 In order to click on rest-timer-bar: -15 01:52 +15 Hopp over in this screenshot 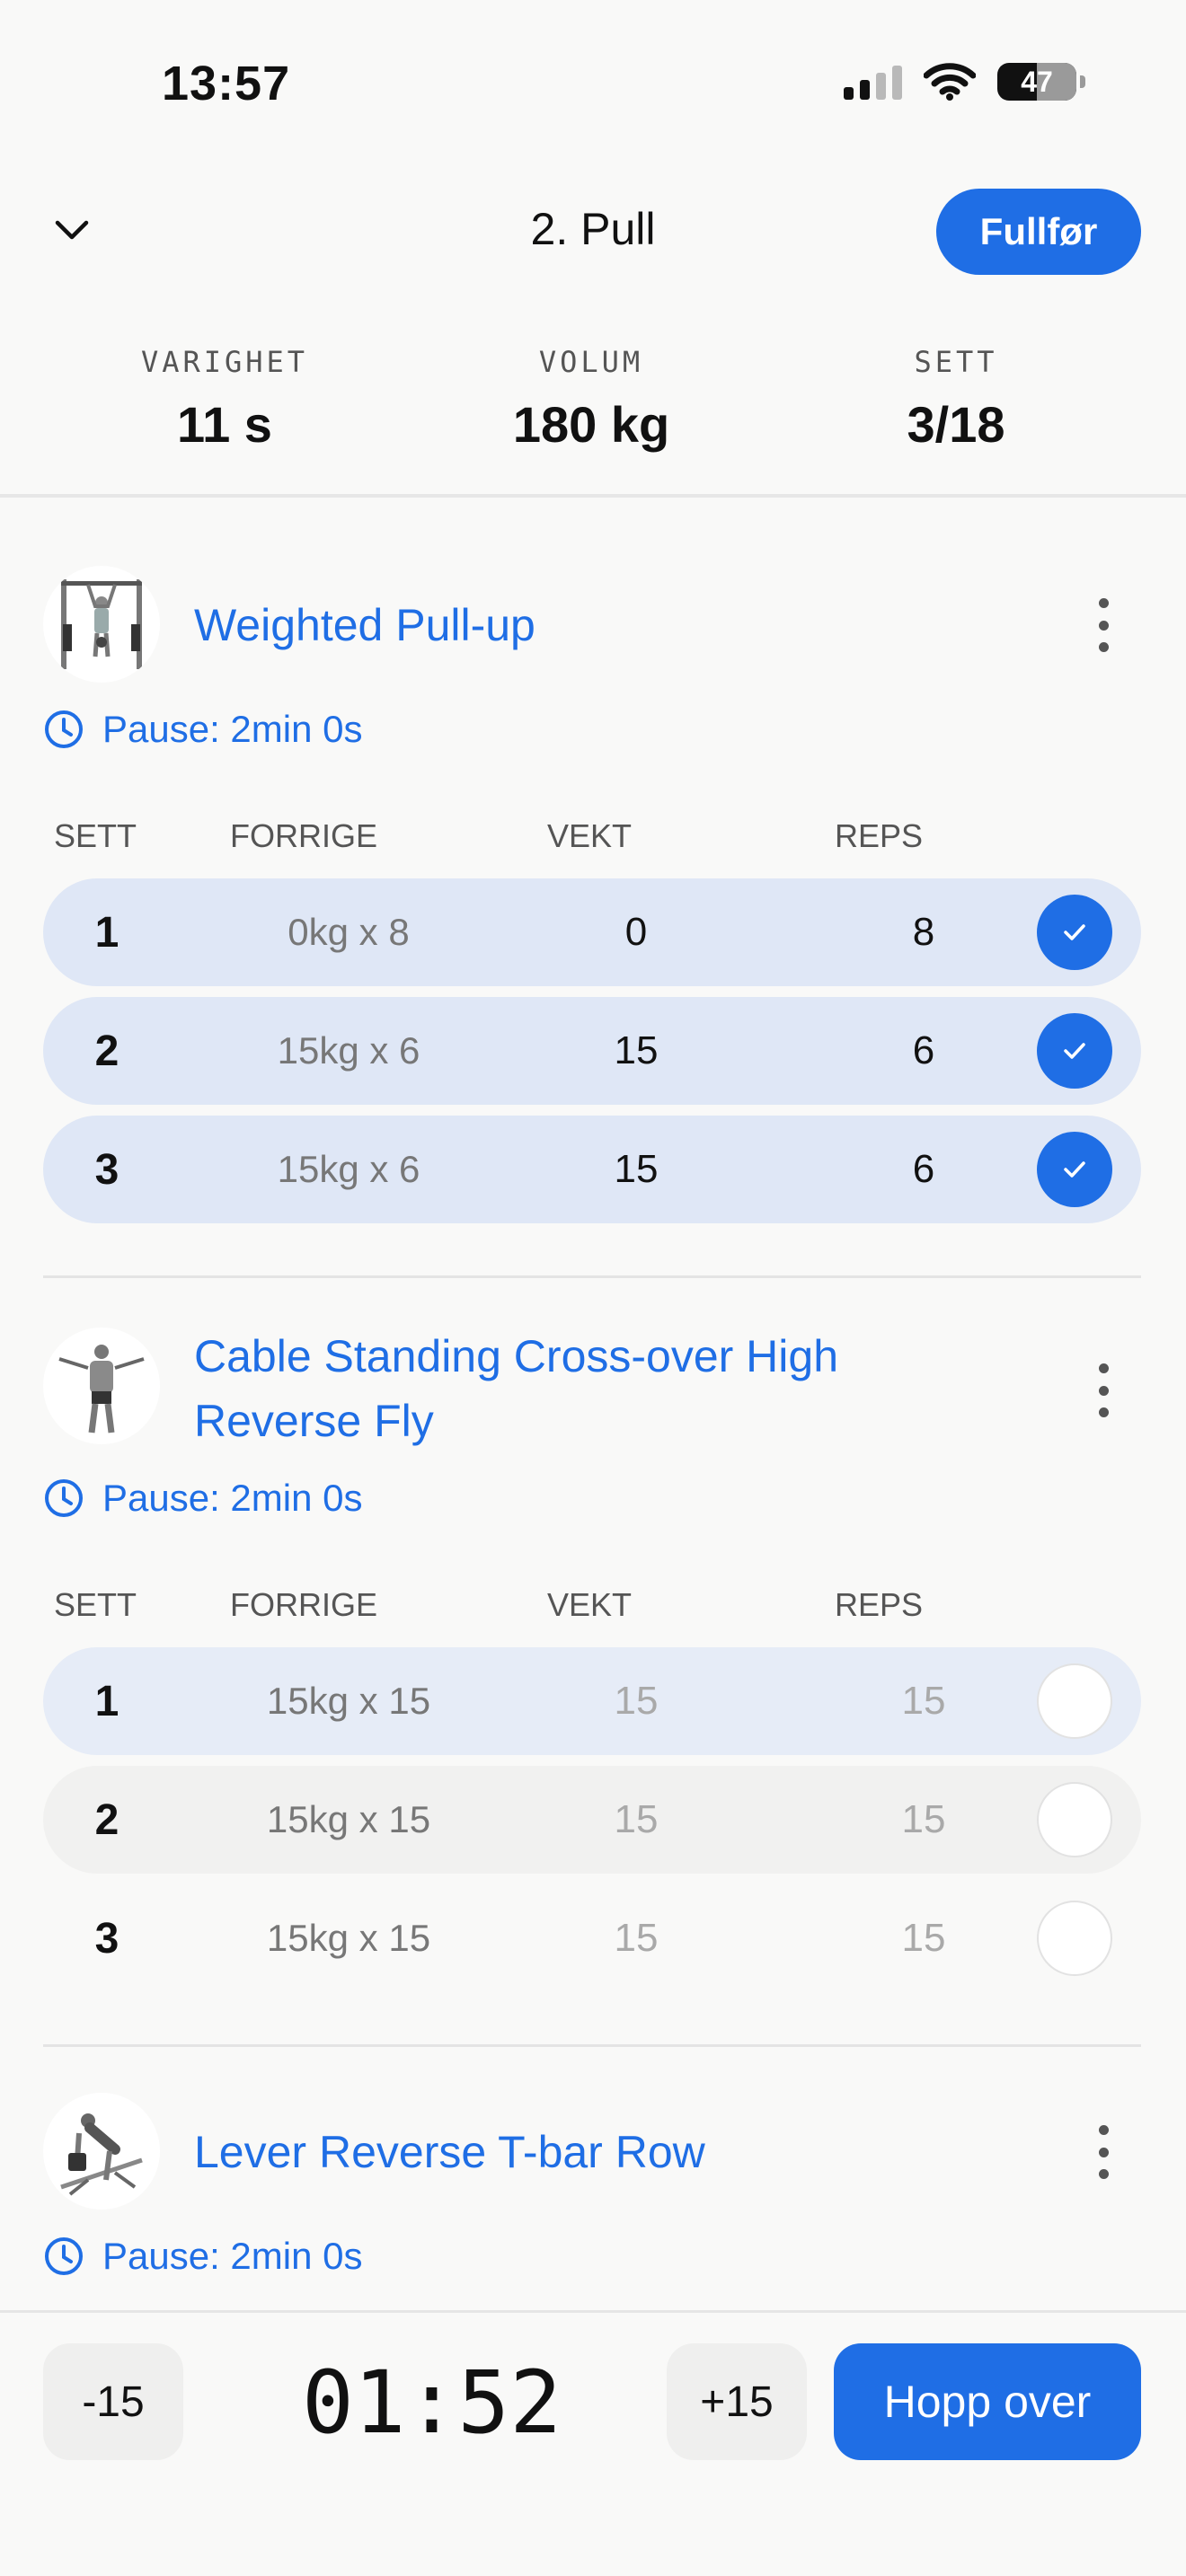, I will do `click(593, 2443)`.